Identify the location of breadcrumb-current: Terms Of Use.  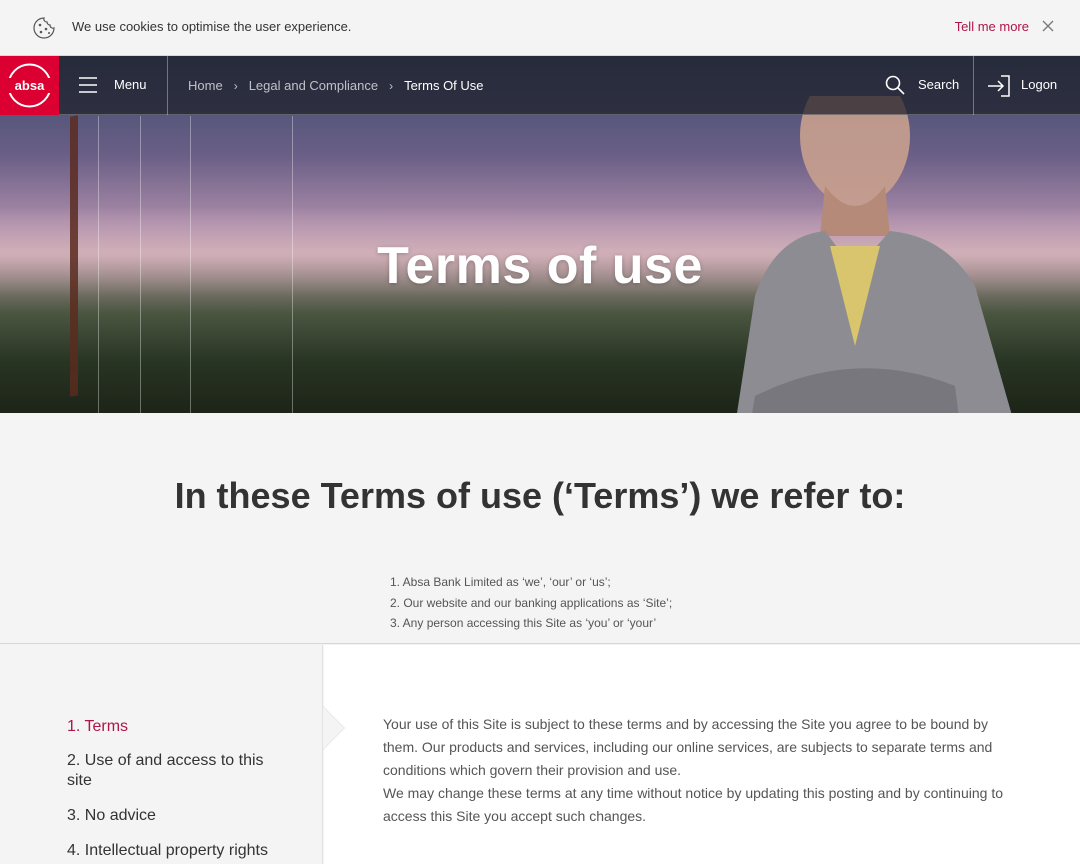
(444, 85).